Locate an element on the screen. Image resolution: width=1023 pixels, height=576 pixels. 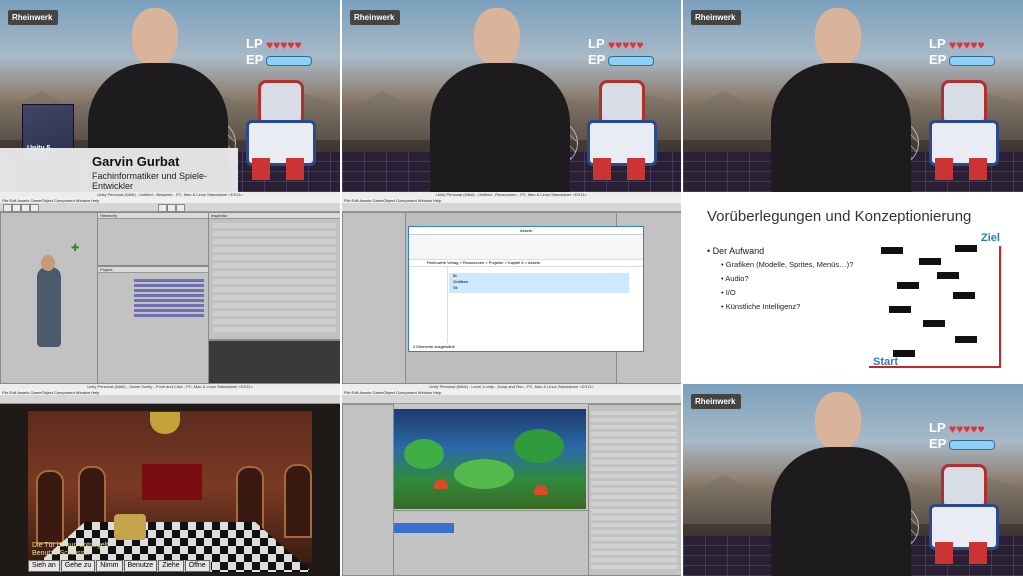
goal-label: Ziel is located at coordinates (990, 238).